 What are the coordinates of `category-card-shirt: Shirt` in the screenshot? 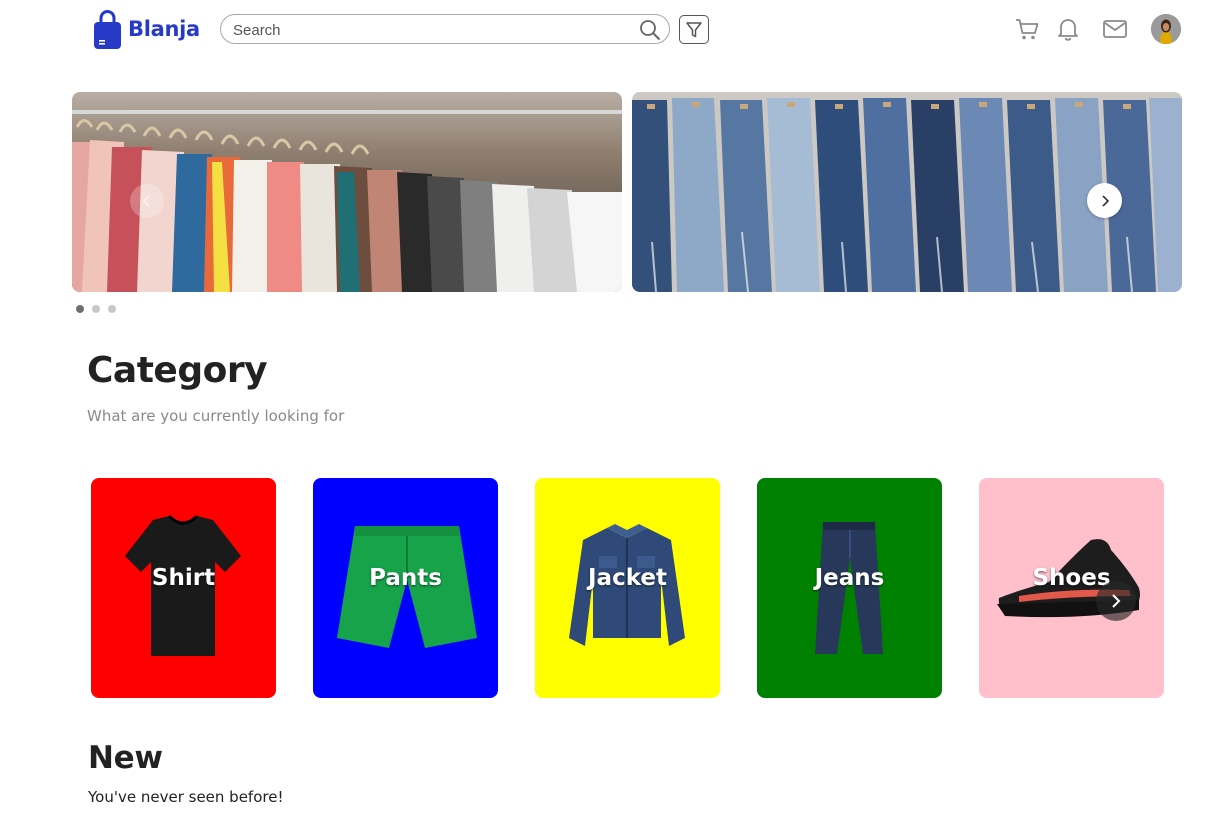 It's located at (183, 588).